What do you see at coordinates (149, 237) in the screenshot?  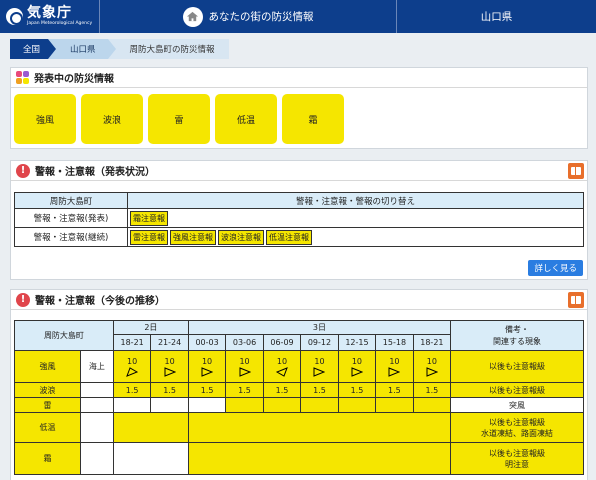 I see `chip-thunder-advisory: 雷注意報` at bounding box center [149, 237].